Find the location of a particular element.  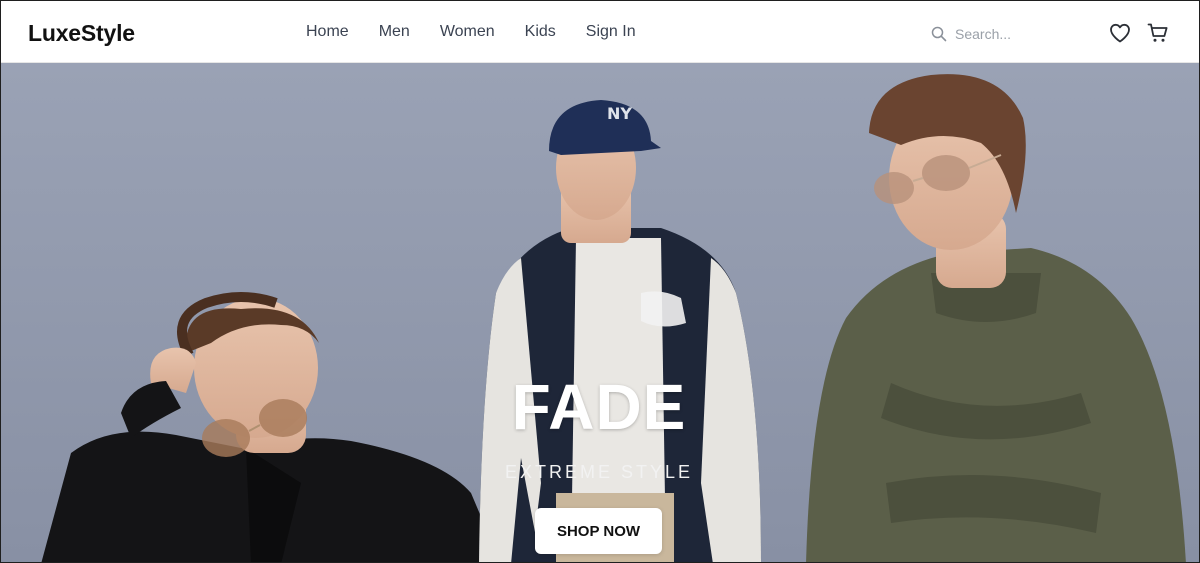

nav-link-women: Women is located at coordinates (467, 32).